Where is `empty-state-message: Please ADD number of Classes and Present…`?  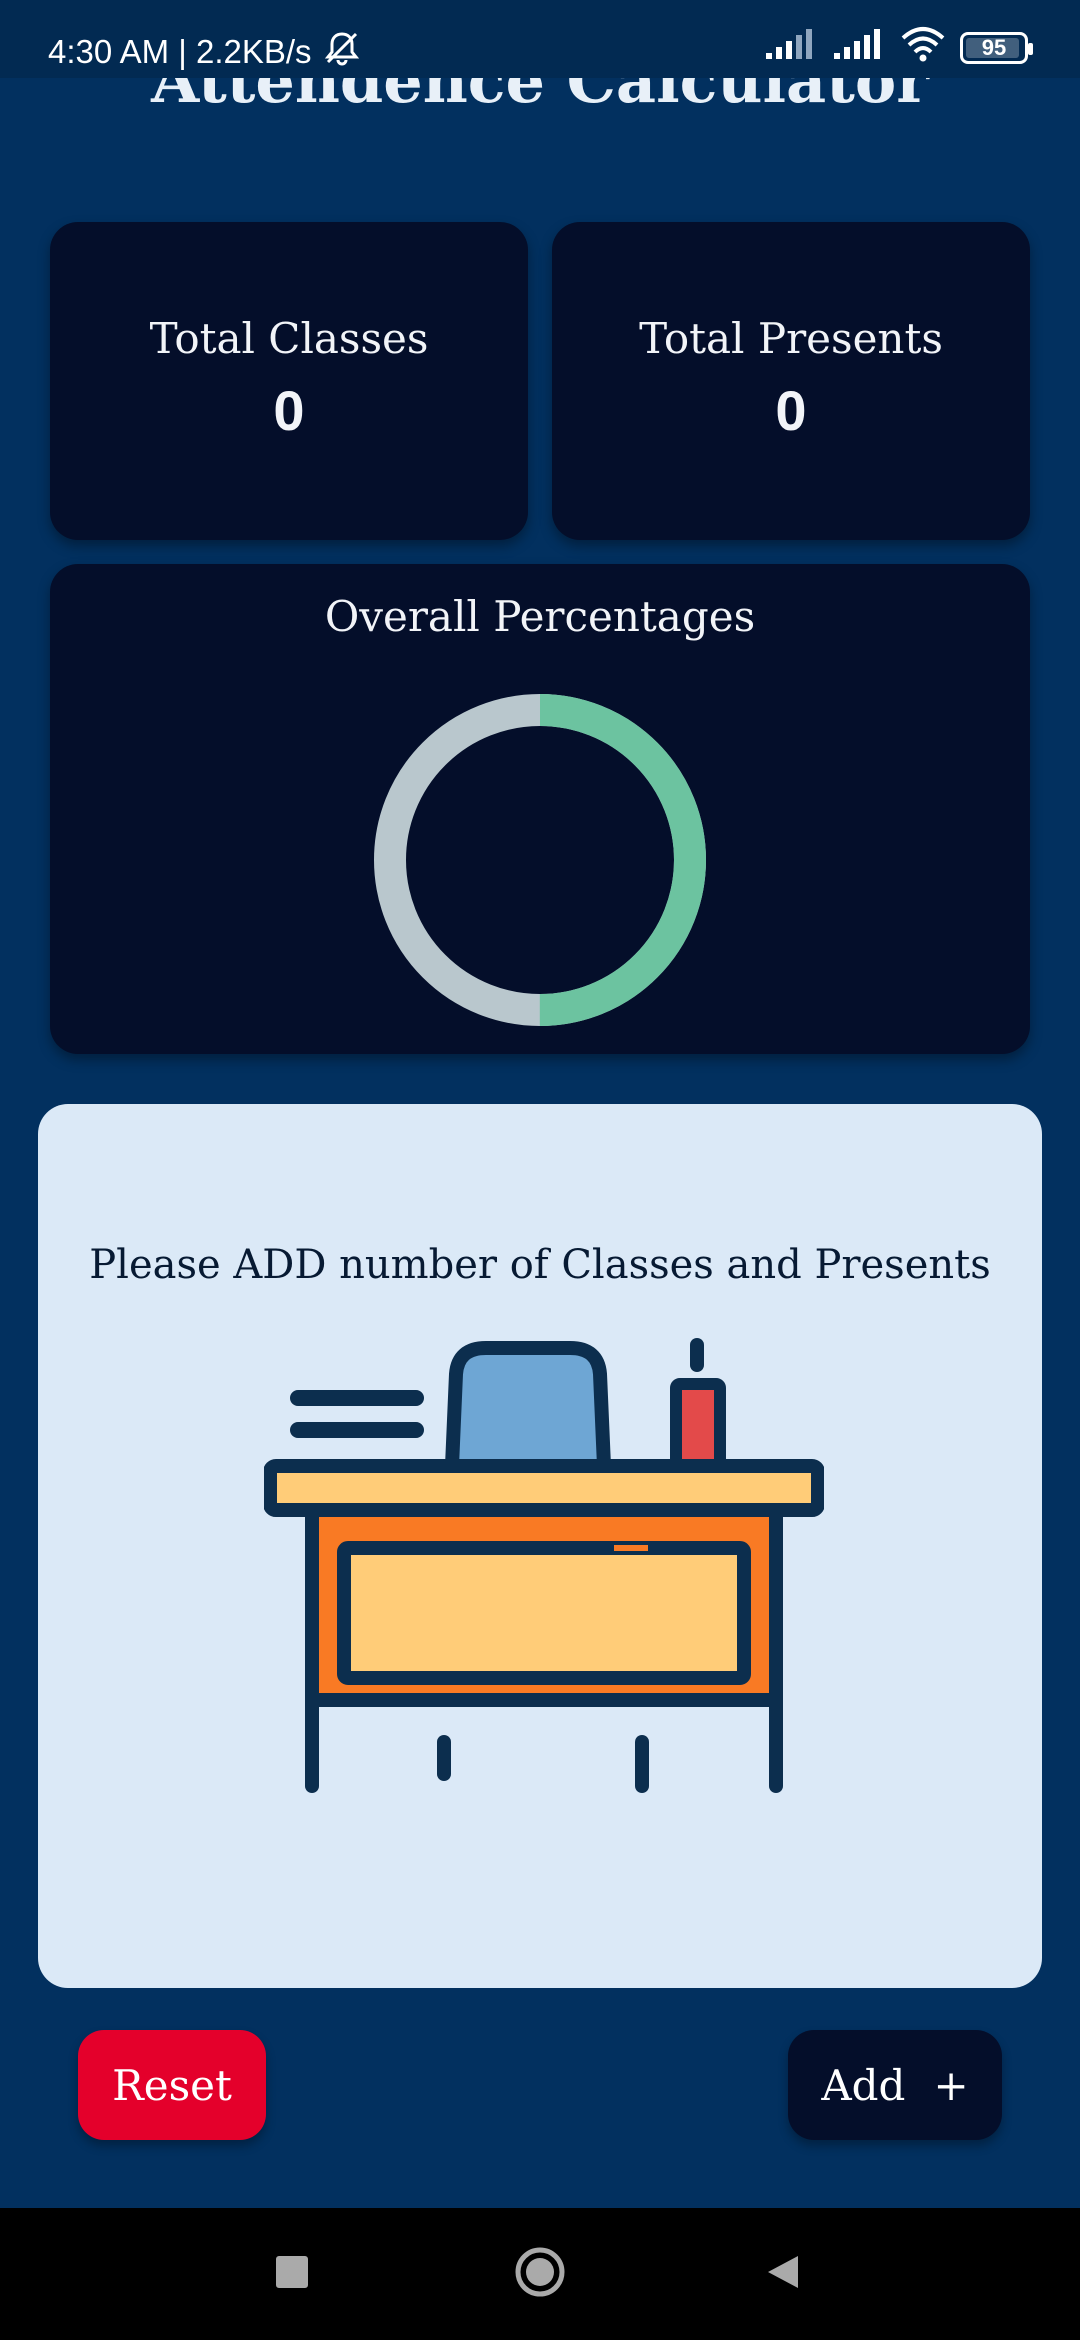
empty-state-message: Please ADD number of Classes and Present… is located at coordinates (540, 1265).